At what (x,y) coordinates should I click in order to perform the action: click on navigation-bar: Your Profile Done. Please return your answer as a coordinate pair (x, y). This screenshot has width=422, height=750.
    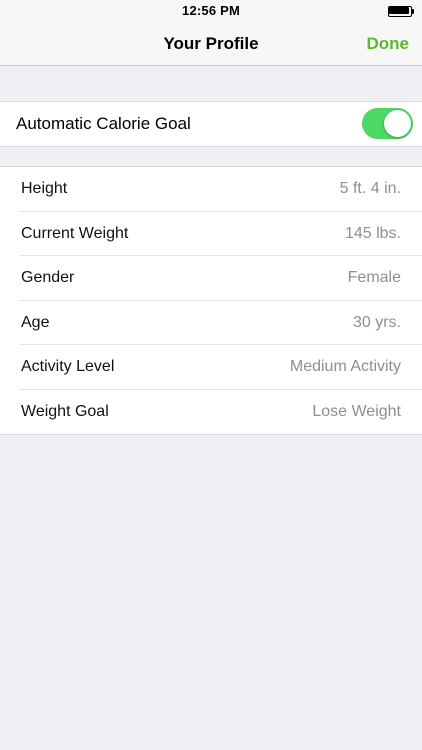
    Looking at the image, I should click on (211, 44).